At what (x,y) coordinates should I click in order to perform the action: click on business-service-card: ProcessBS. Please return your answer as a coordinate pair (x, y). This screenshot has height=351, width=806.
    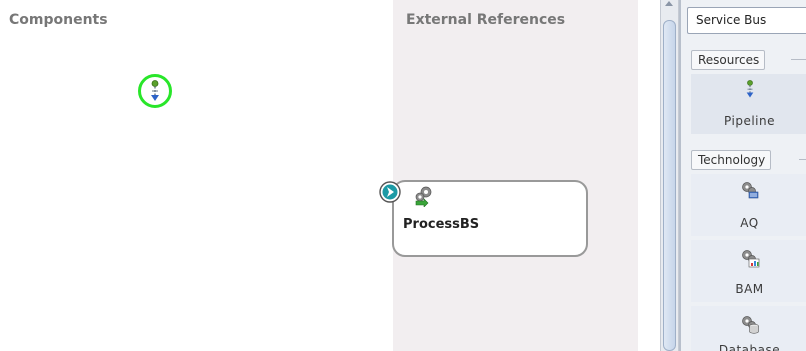
    Looking at the image, I should click on (490, 218).